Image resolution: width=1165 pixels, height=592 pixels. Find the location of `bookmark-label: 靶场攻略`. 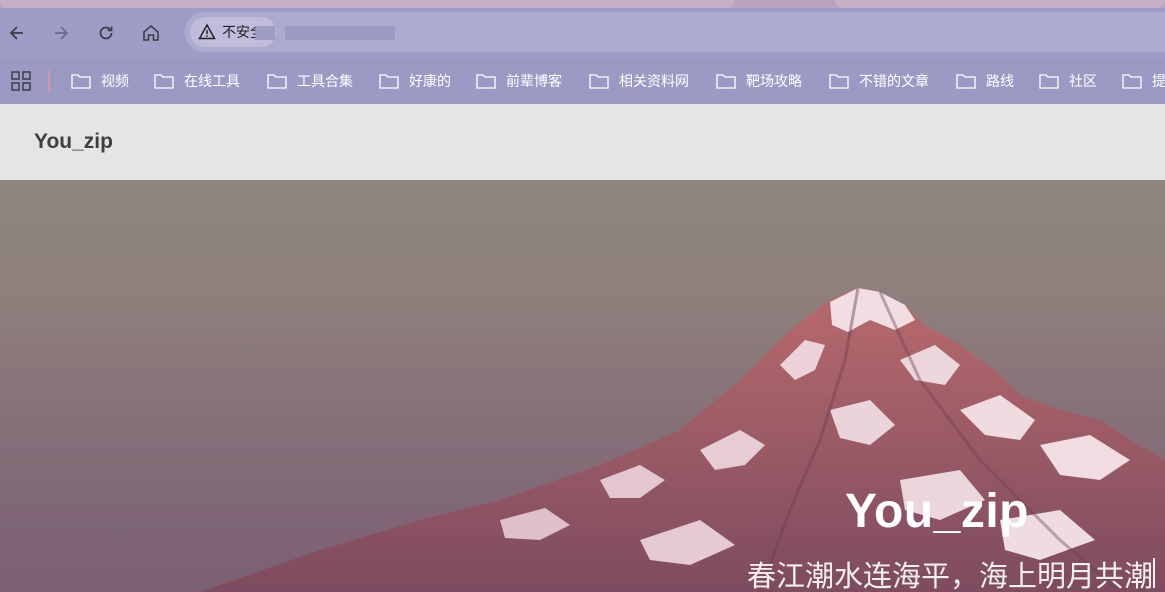

bookmark-label: 靶场攻略 is located at coordinates (774, 81).